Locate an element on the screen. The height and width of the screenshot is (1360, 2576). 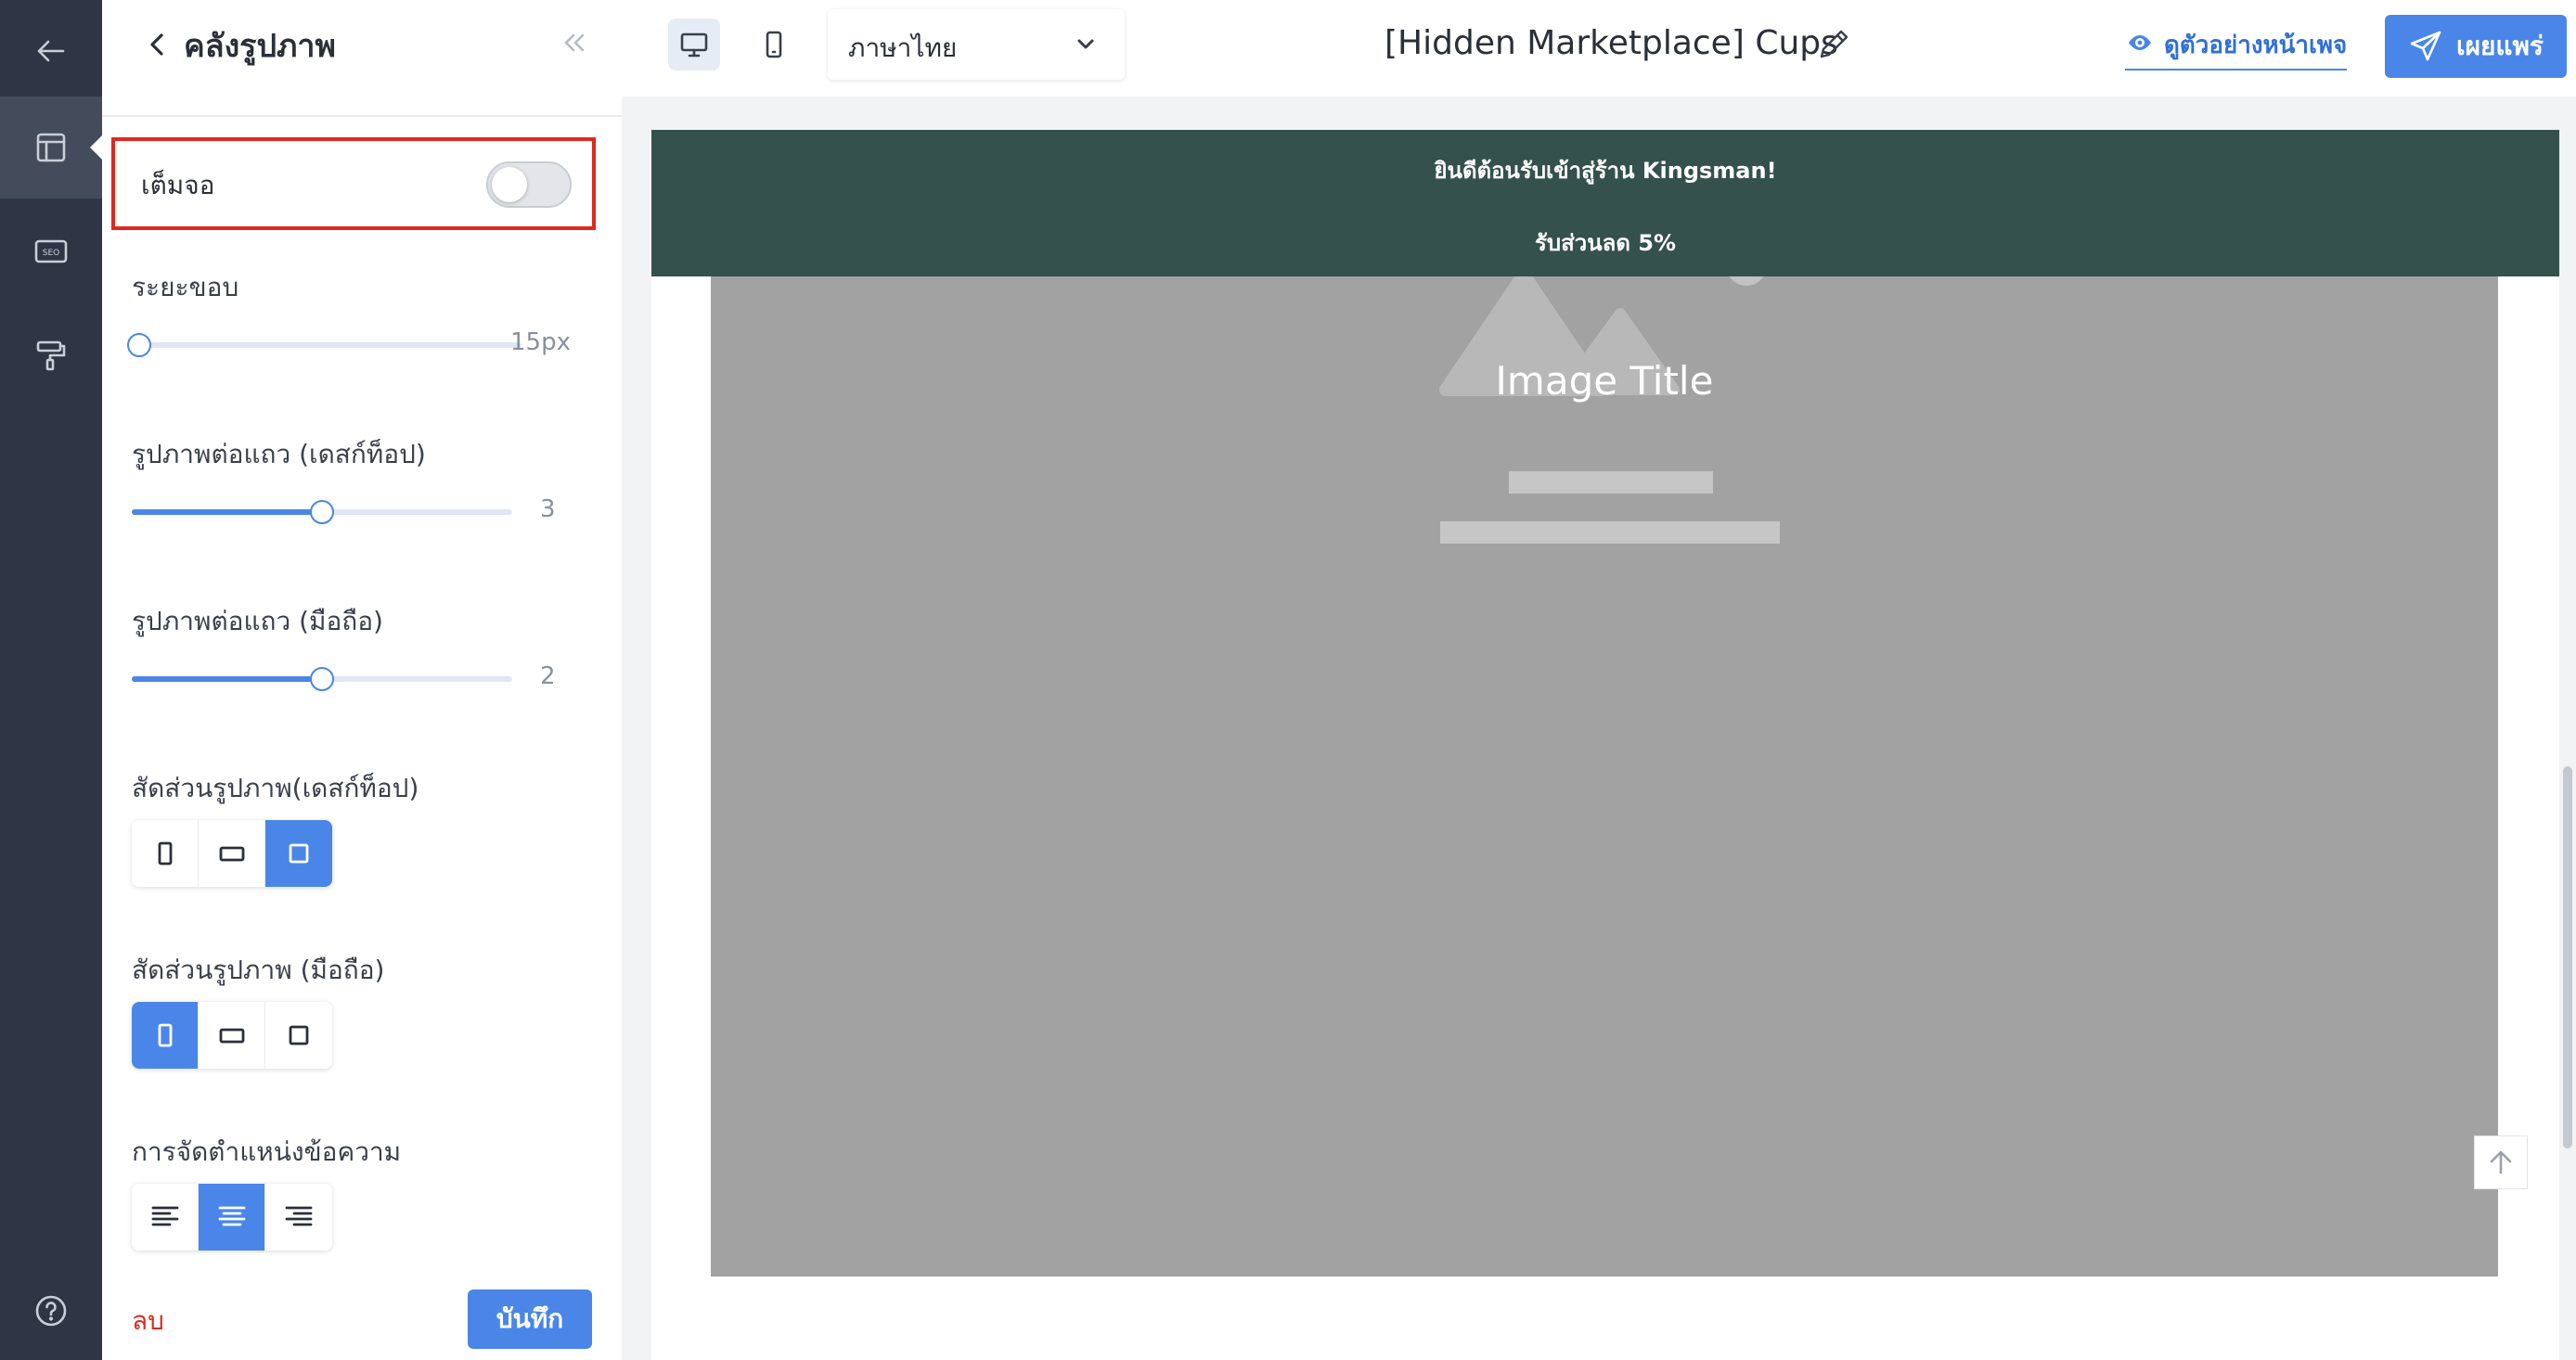
panel-back-button is located at coordinates (157, 44).